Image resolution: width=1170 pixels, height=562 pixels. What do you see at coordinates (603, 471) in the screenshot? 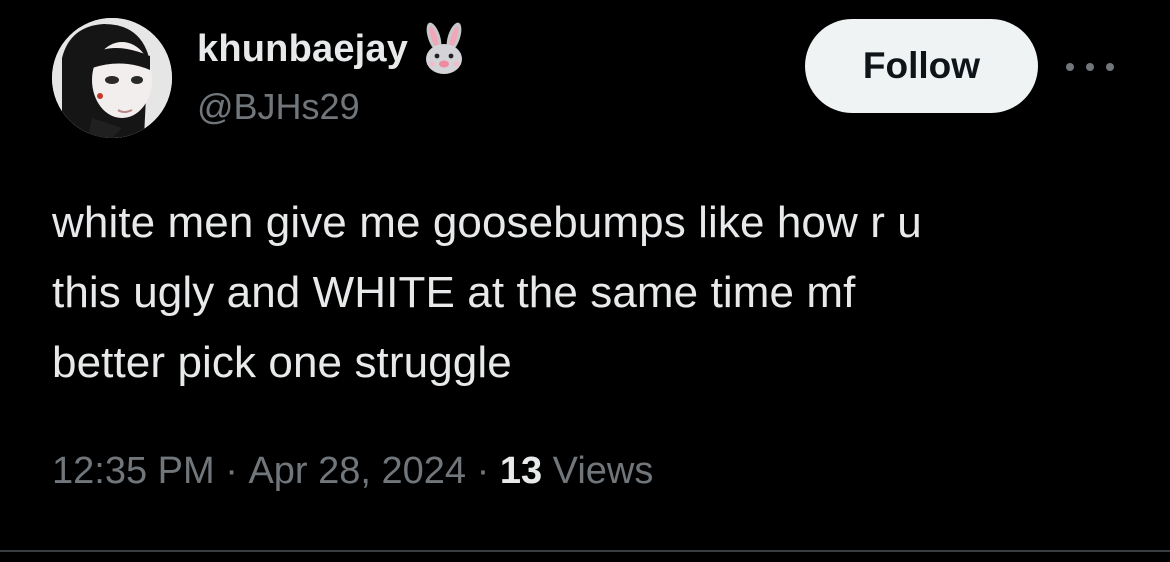
I see `views-label: Views` at bounding box center [603, 471].